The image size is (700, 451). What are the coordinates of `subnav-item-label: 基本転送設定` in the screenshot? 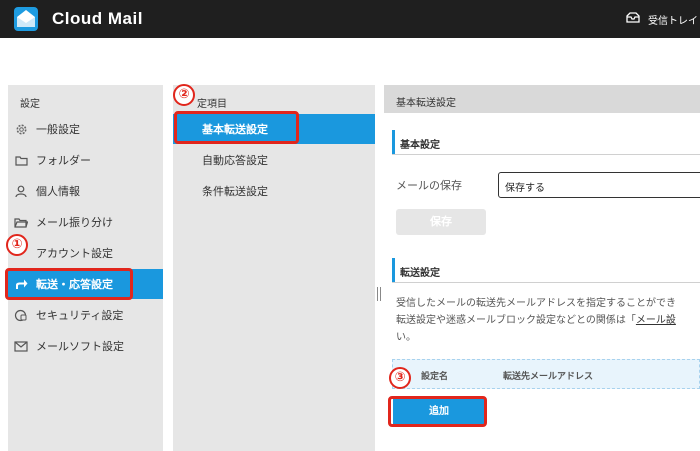 It's located at (235, 129).